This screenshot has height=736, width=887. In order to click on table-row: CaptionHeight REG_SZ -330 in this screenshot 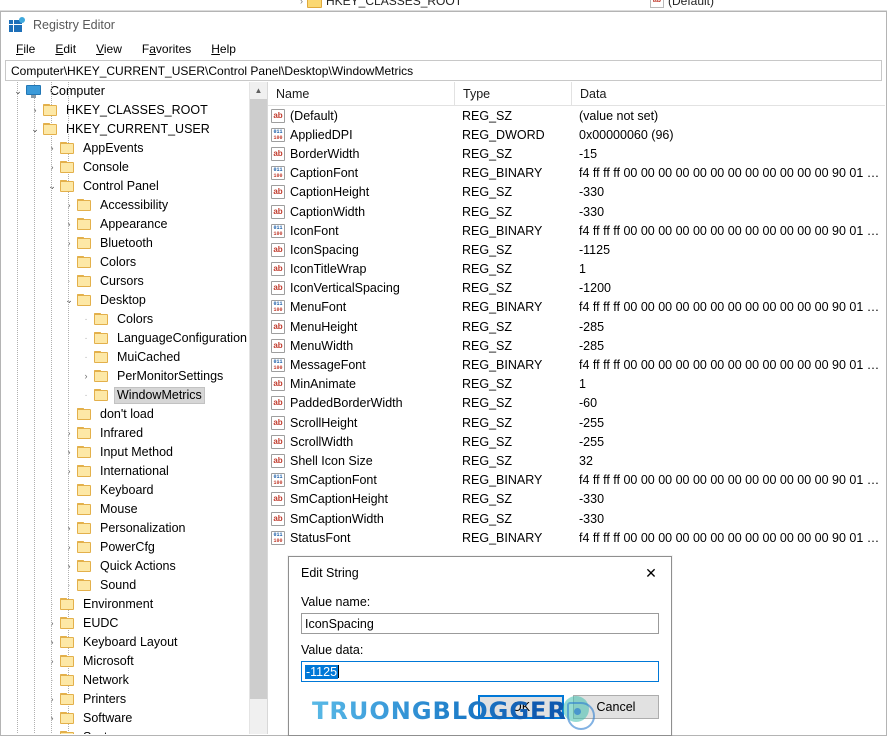, I will do `click(576, 192)`.